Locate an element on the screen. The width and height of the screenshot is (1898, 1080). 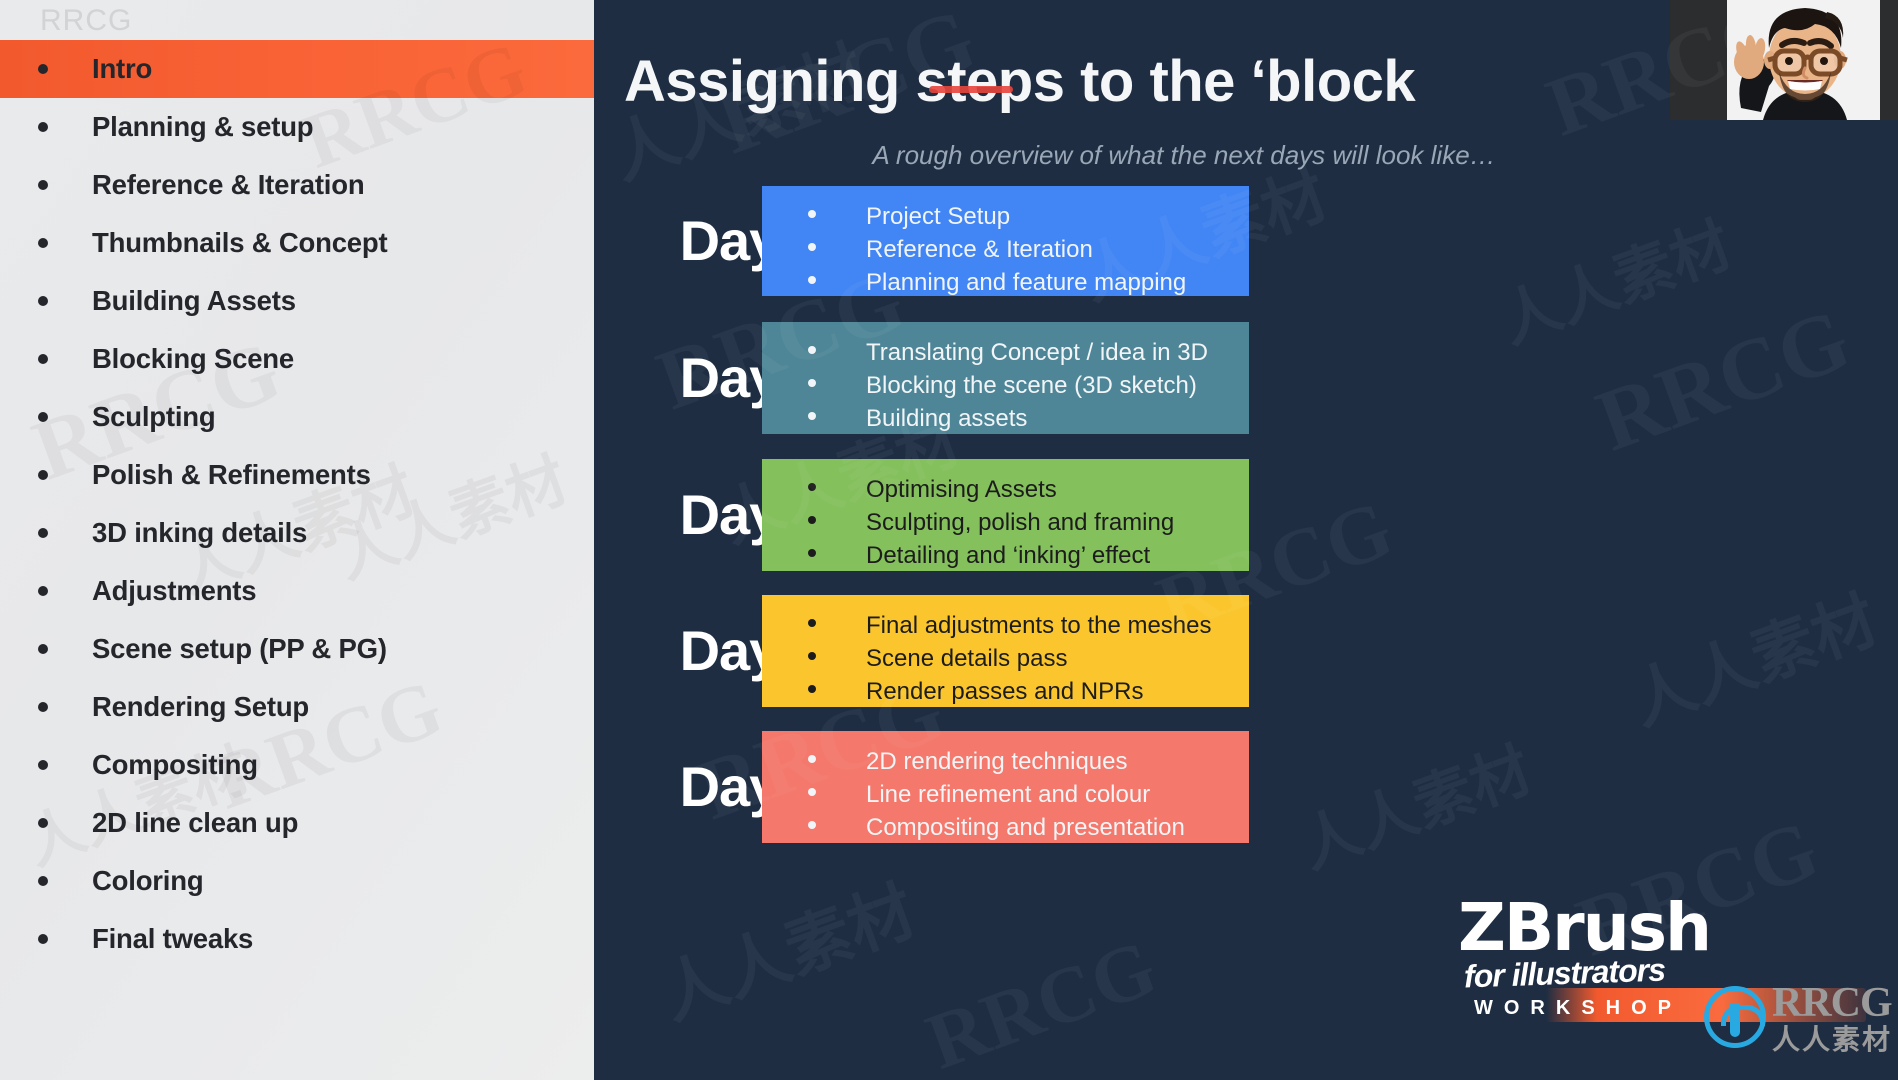
rrcg-site-badge: RRCG 人人素材 is located at coordinates (1798, 1018).